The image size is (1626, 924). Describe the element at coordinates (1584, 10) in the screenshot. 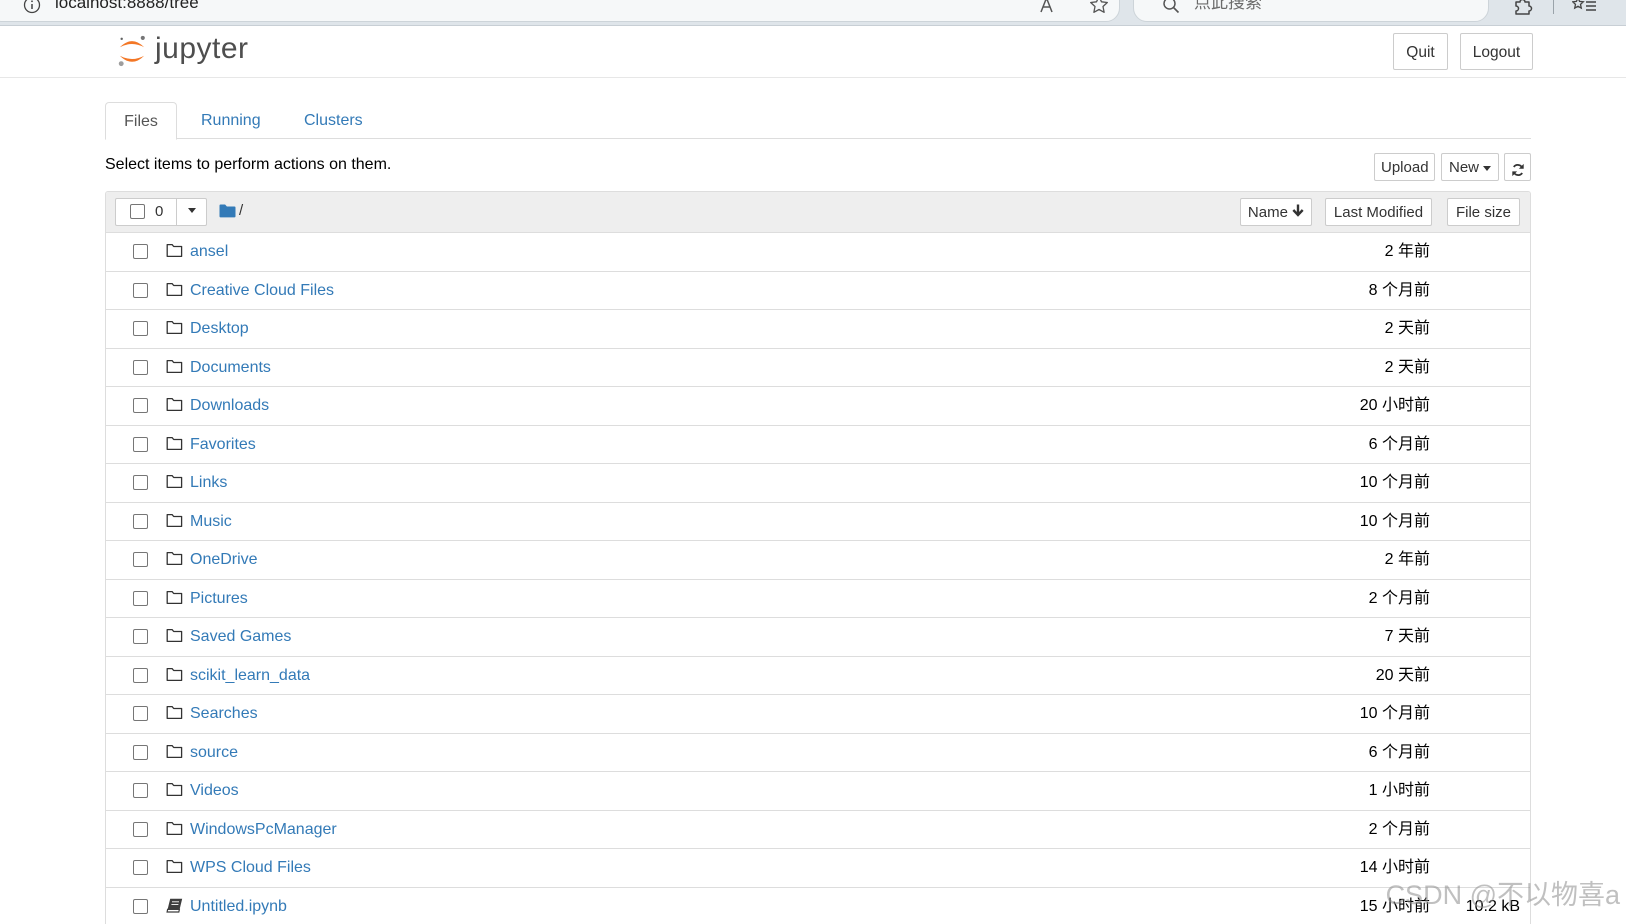

I see `favorites-list-icon` at that location.